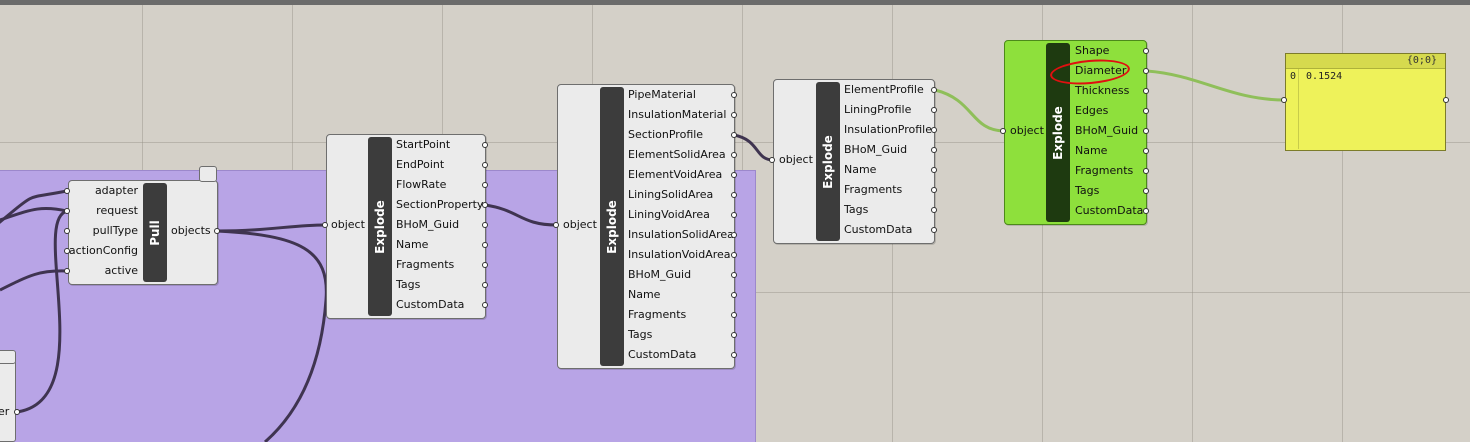 This screenshot has width=1470, height=442. What do you see at coordinates (1324, 76) in the screenshot?
I see `panel-row-value: 0.1524` at bounding box center [1324, 76].